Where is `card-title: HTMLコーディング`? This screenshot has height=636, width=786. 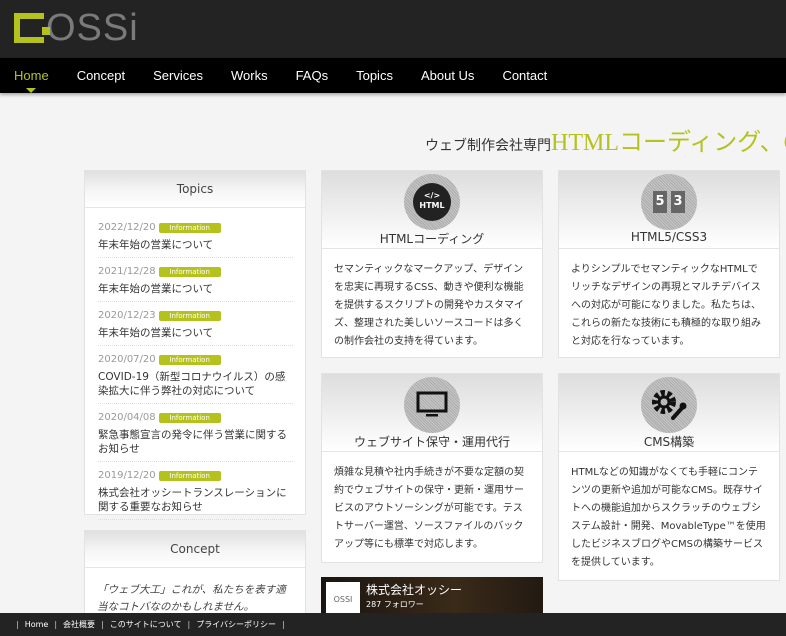 card-title: HTMLコーディング is located at coordinates (432, 239).